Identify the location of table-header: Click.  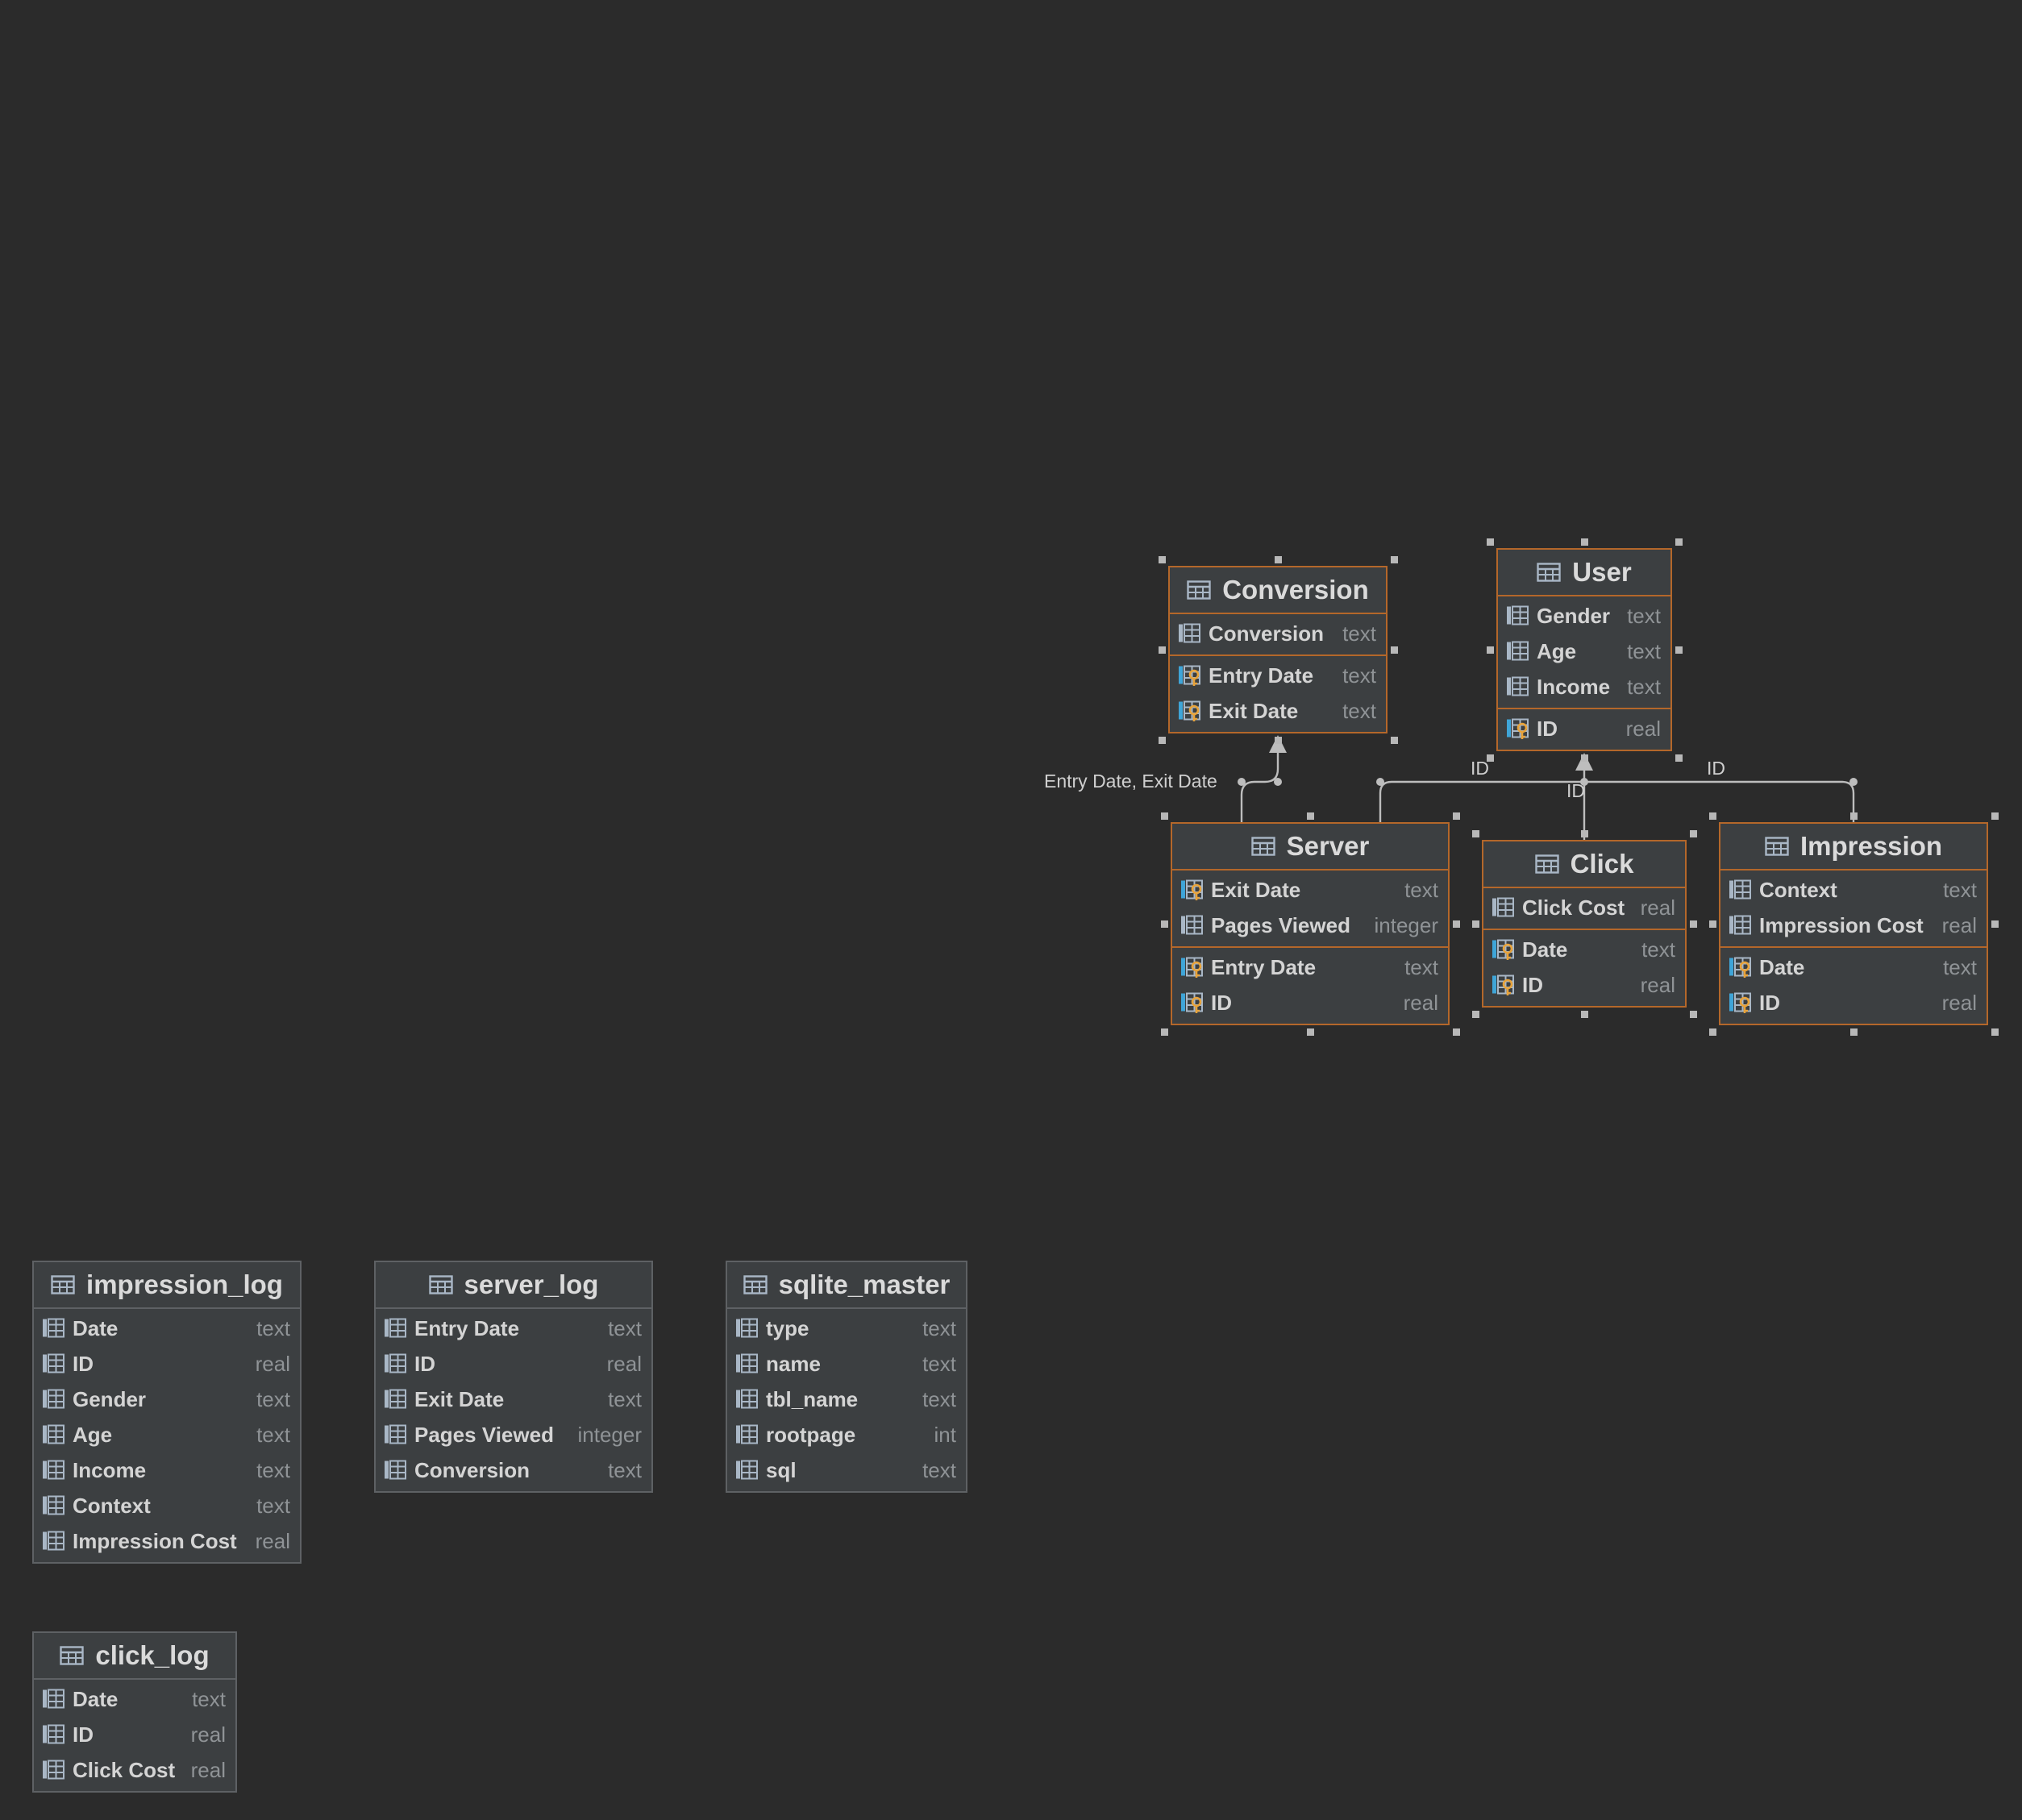
(1584, 864).